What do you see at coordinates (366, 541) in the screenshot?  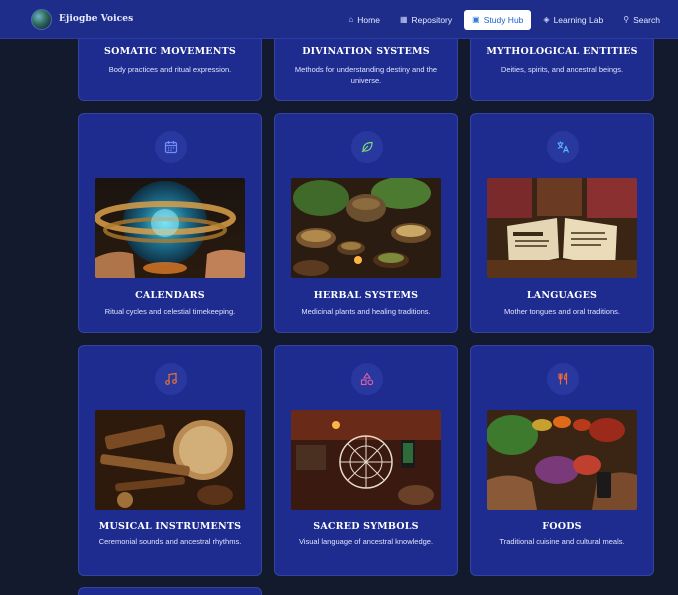 I see `card-description: Visual language of ancestral knowledge.` at bounding box center [366, 541].